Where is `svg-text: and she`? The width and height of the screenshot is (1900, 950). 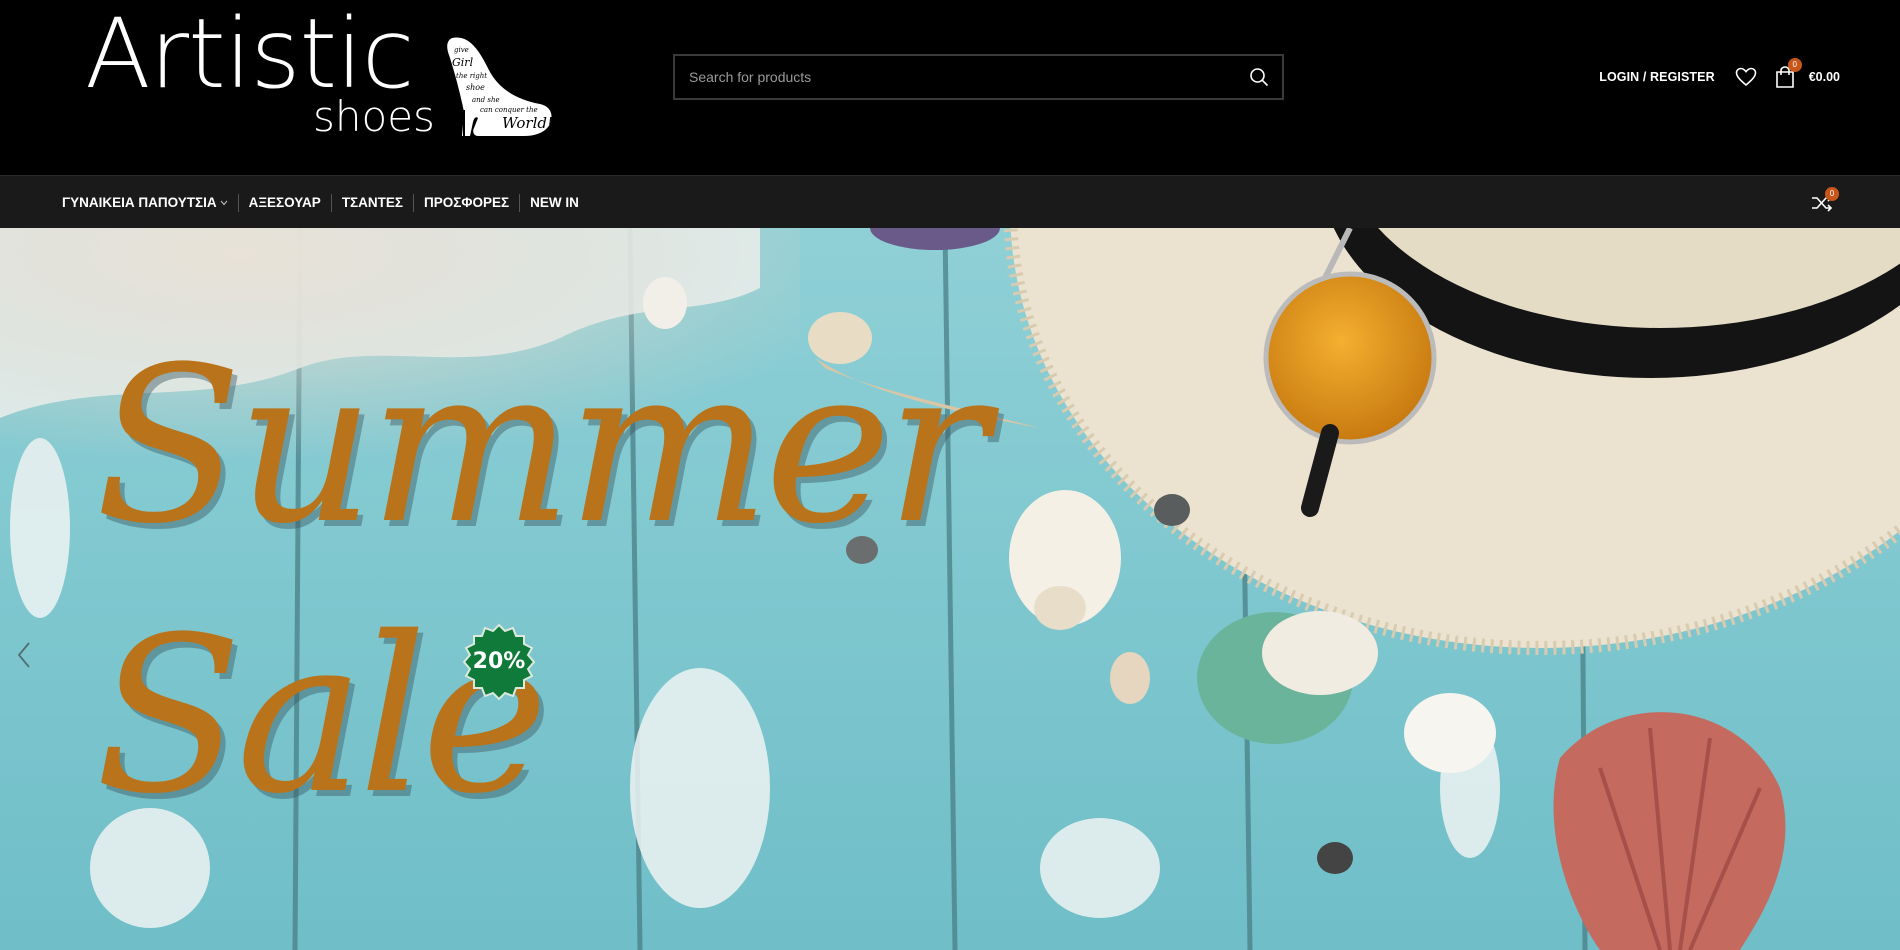 svg-text: and she is located at coordinates (486, 100).